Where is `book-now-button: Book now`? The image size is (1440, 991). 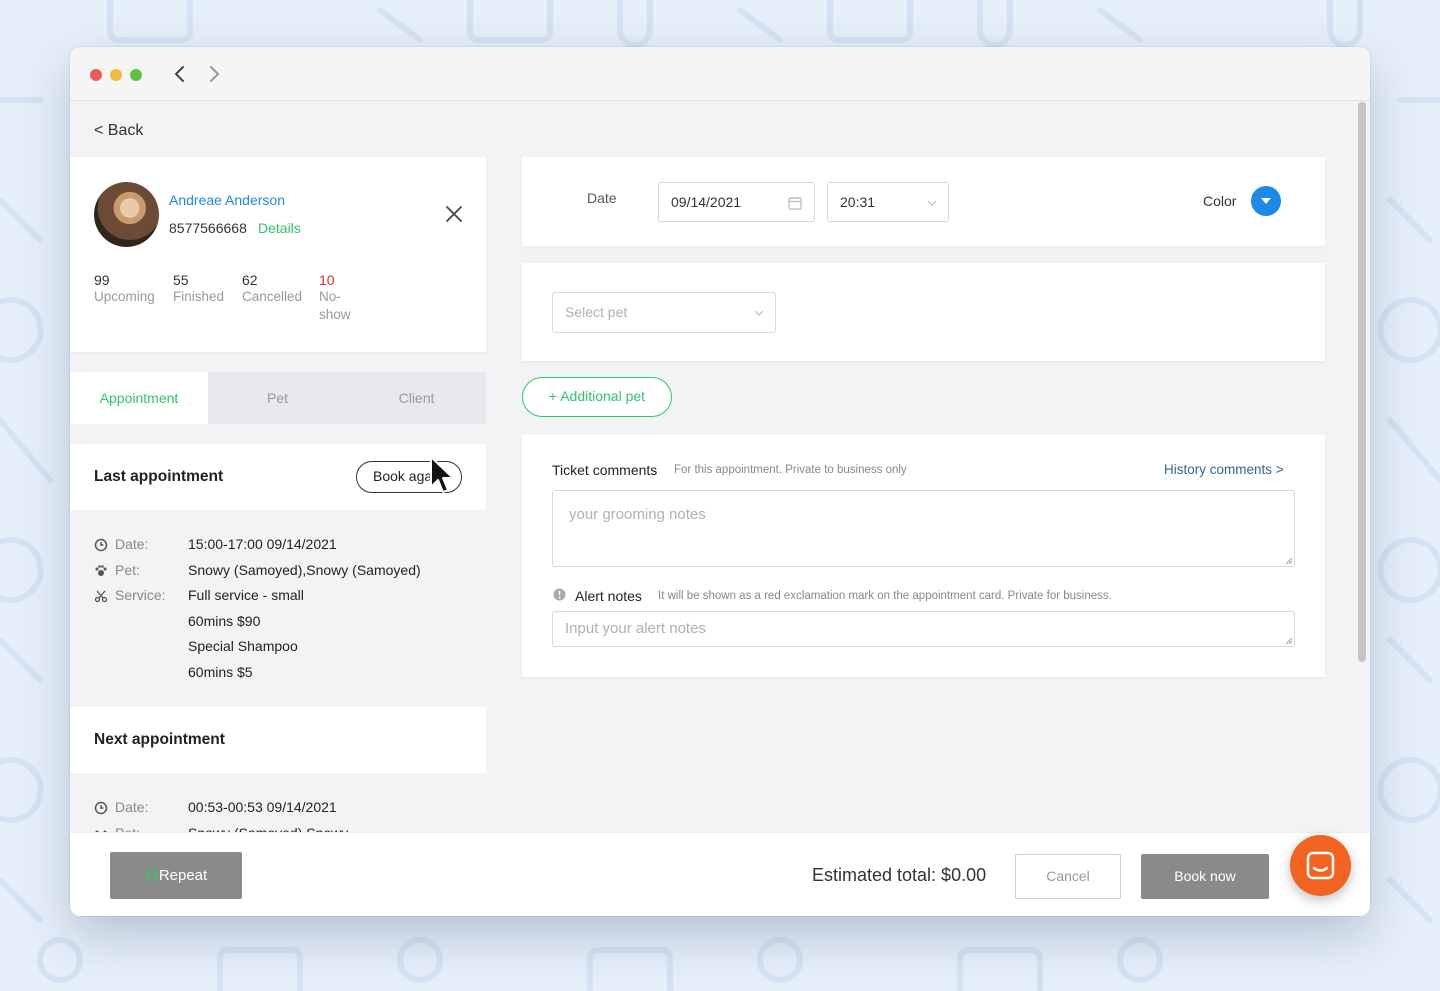 book-now-button: Book now is located at coordinates (1205, 876).